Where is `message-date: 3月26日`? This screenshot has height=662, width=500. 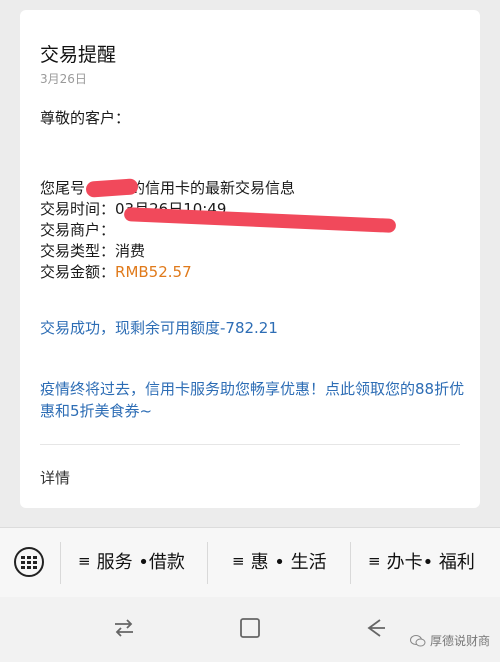
message-date: 3月26日 is located at coordinates (63, 79).